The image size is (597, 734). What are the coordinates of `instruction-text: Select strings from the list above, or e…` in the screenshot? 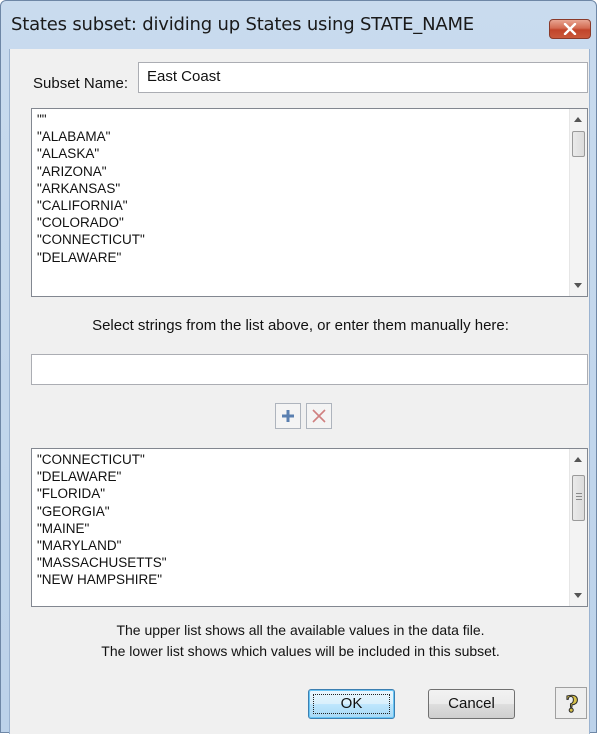 It's located at (300, 325).